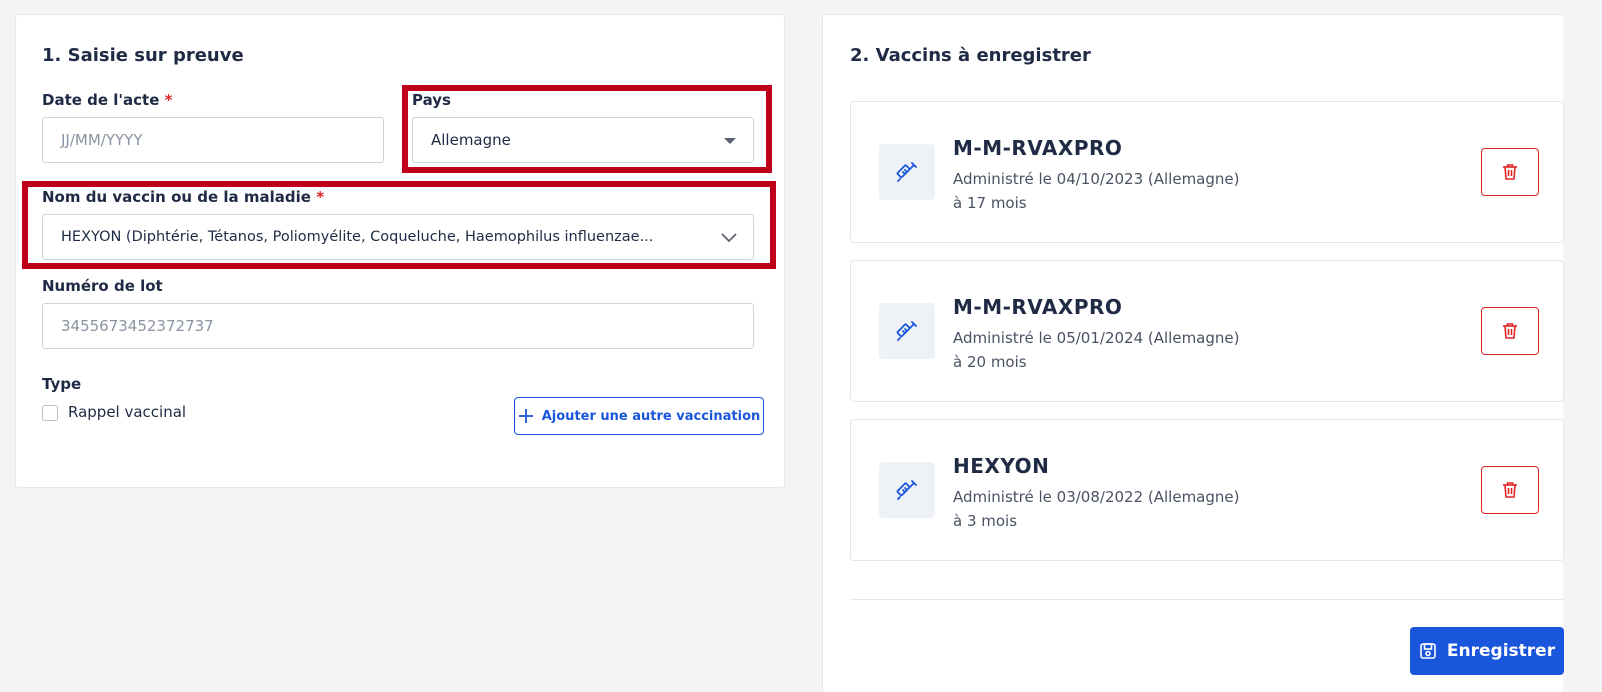 This screenshot has height=692, width=1602. I want to click on vaccine-label-text: Nom du vaccin ou de la maladie, so click(176, 197).